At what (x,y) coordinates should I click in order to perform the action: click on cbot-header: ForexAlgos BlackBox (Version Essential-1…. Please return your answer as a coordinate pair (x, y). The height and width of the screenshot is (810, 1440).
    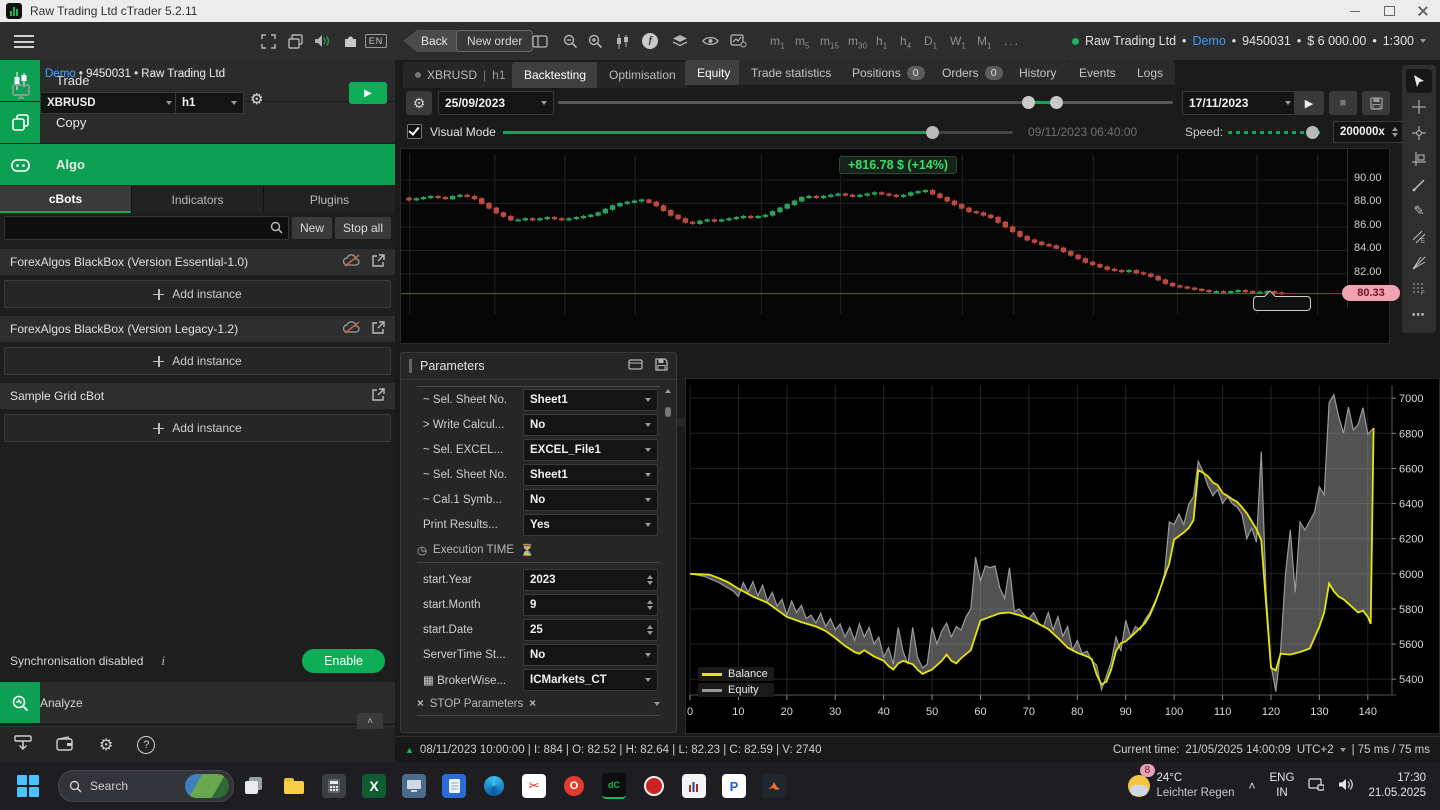
    Looking at the image, I should click on (197, 262).